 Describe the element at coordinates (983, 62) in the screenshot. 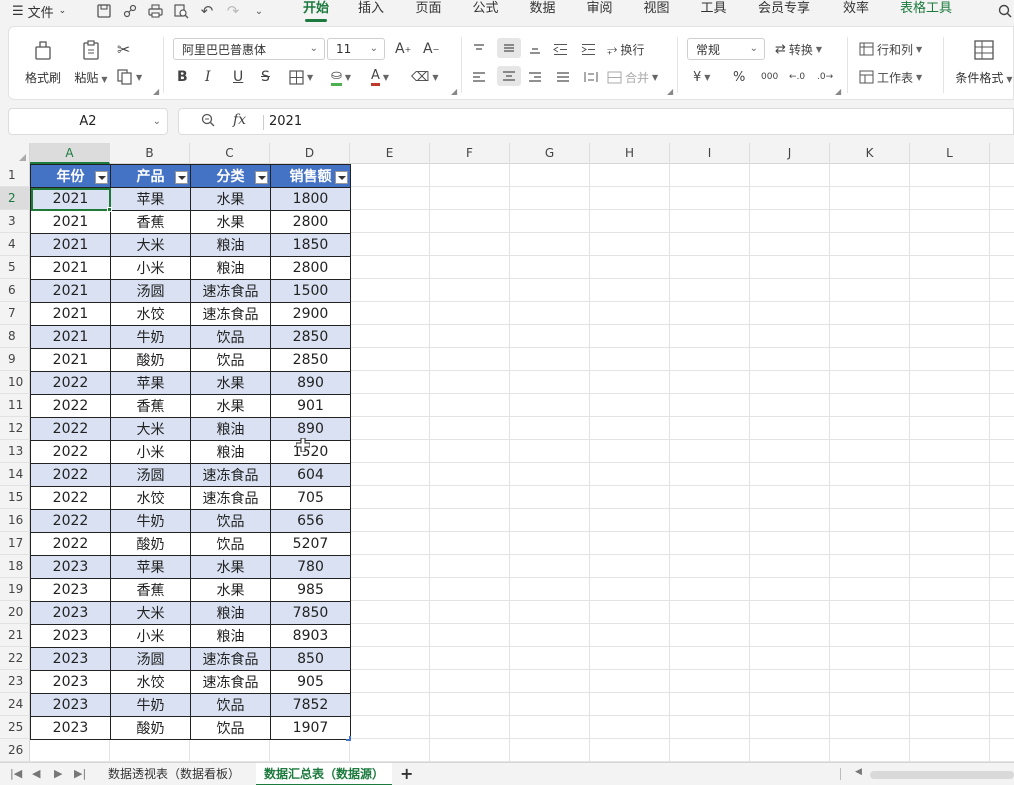

I see `conditional-format-button: 条件格式 ▼` at that location.